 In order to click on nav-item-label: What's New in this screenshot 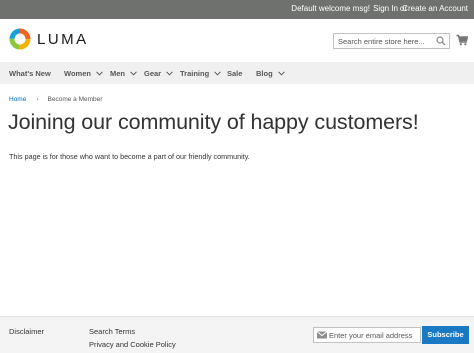, I will do `click(30, 73)`.